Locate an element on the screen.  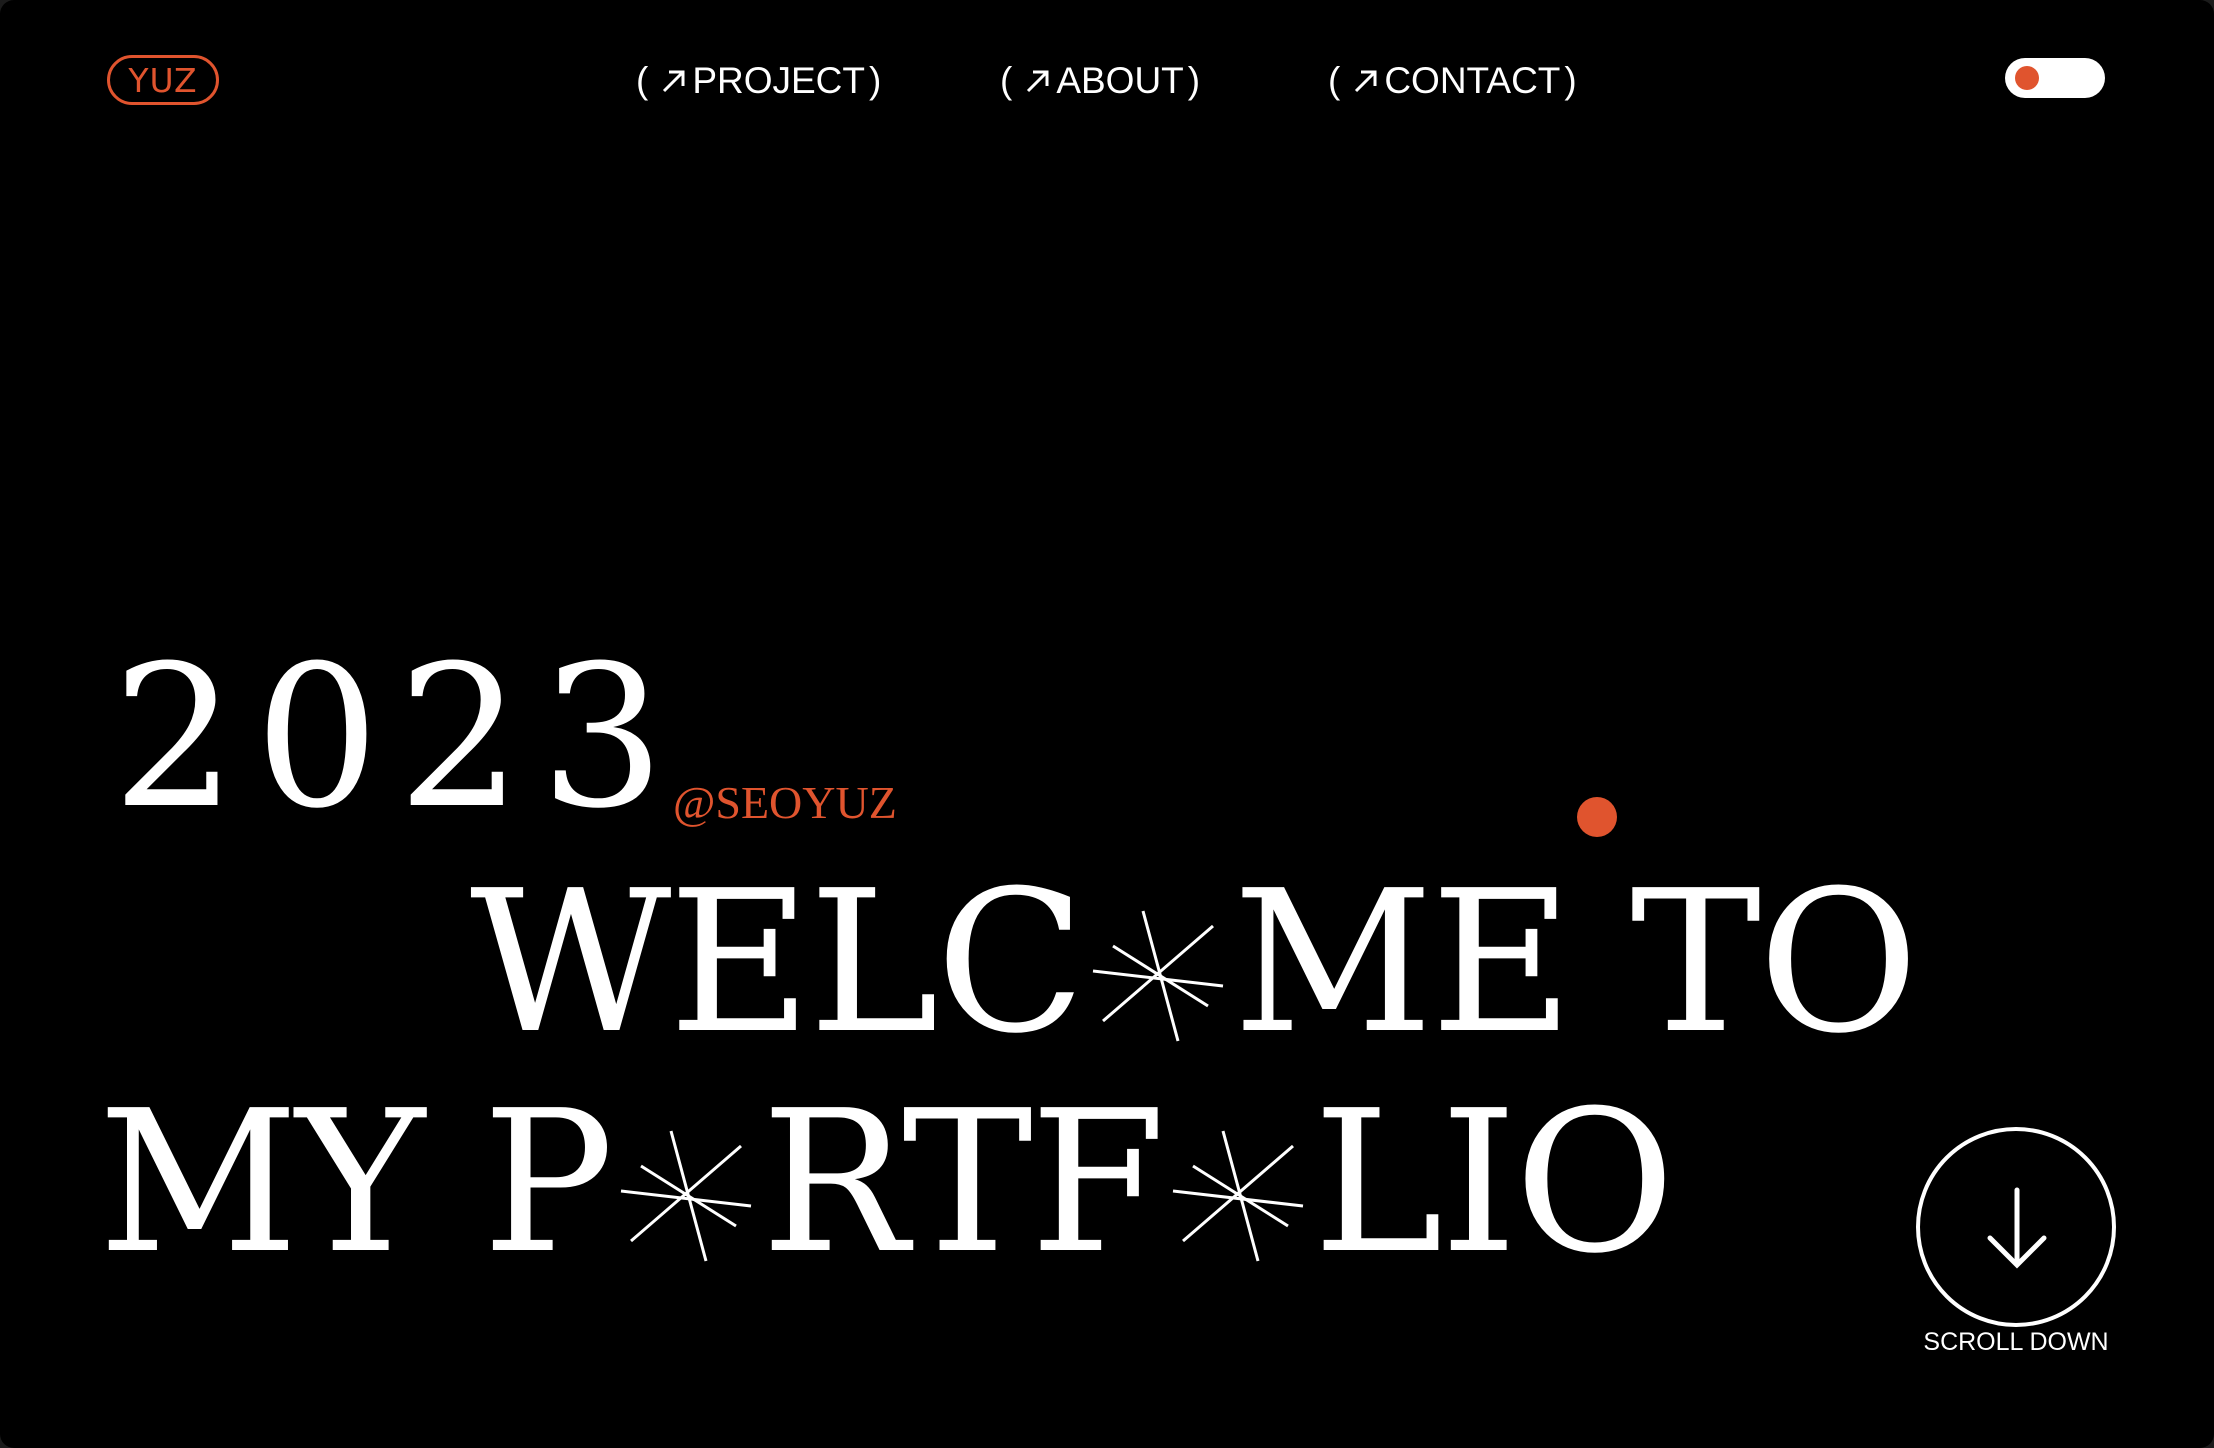
scroll-down-button is located at coordinates (2016, 1227).